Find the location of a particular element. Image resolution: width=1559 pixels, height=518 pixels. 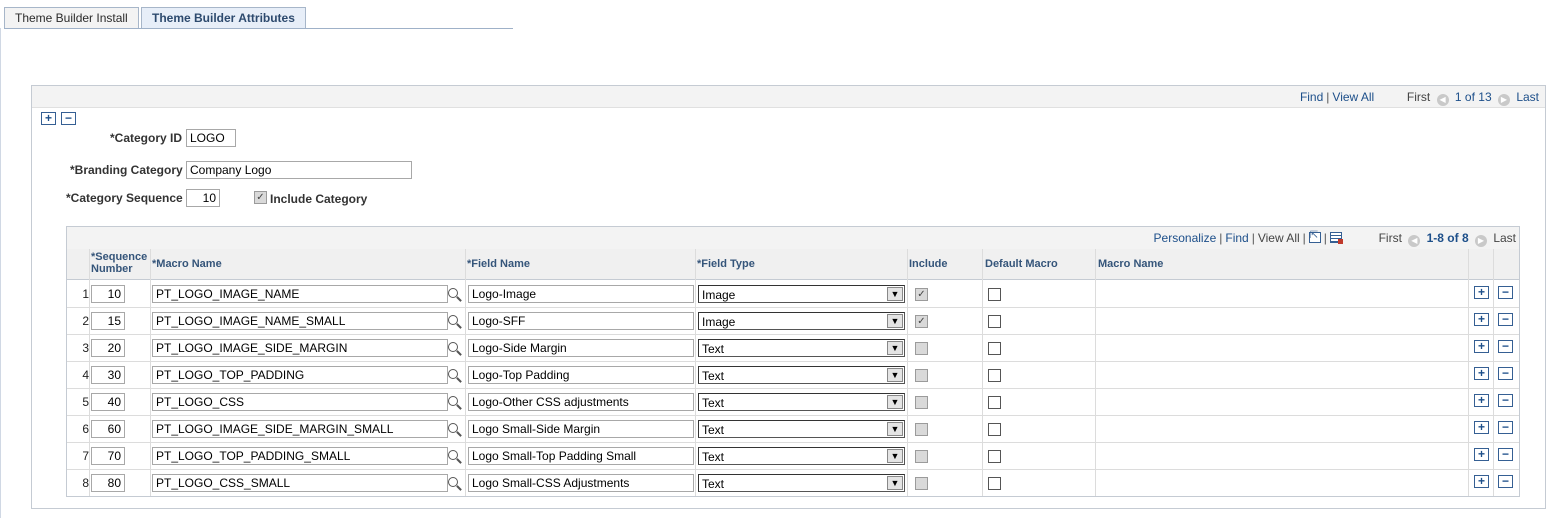

macro-name-input: PT_LOGO_IMAGE_NAME_SMALL is located at coordinates (300, 321).